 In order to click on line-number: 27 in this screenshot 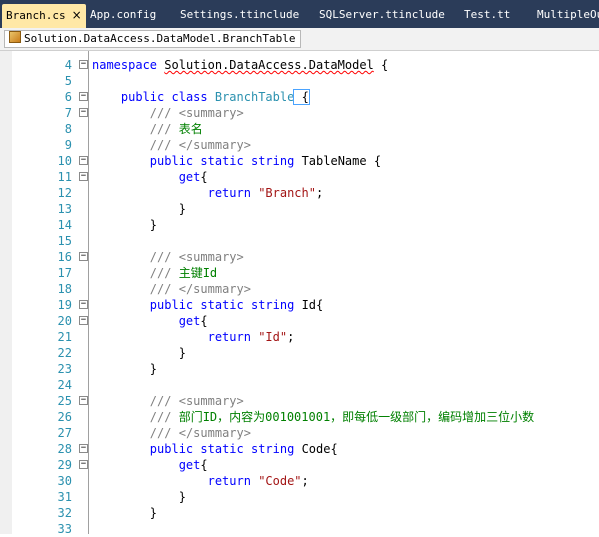, I will do `click(64, 433)`.